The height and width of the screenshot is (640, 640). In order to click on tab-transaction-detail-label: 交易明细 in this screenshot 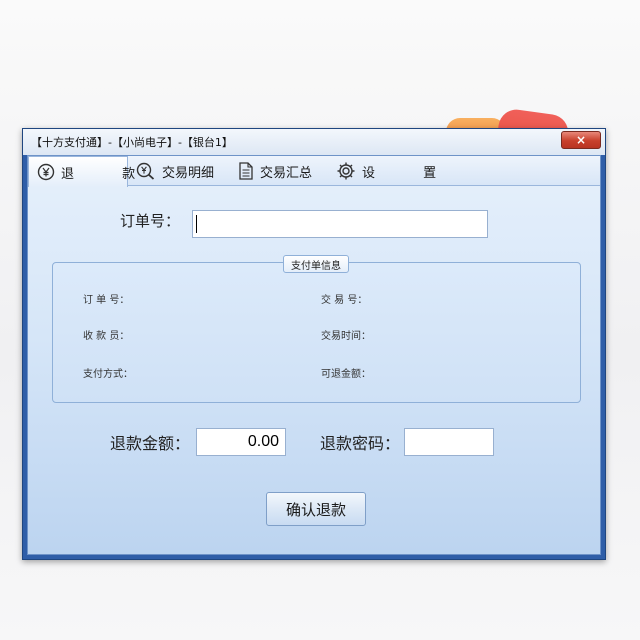, I will do `click(188, 173)`.